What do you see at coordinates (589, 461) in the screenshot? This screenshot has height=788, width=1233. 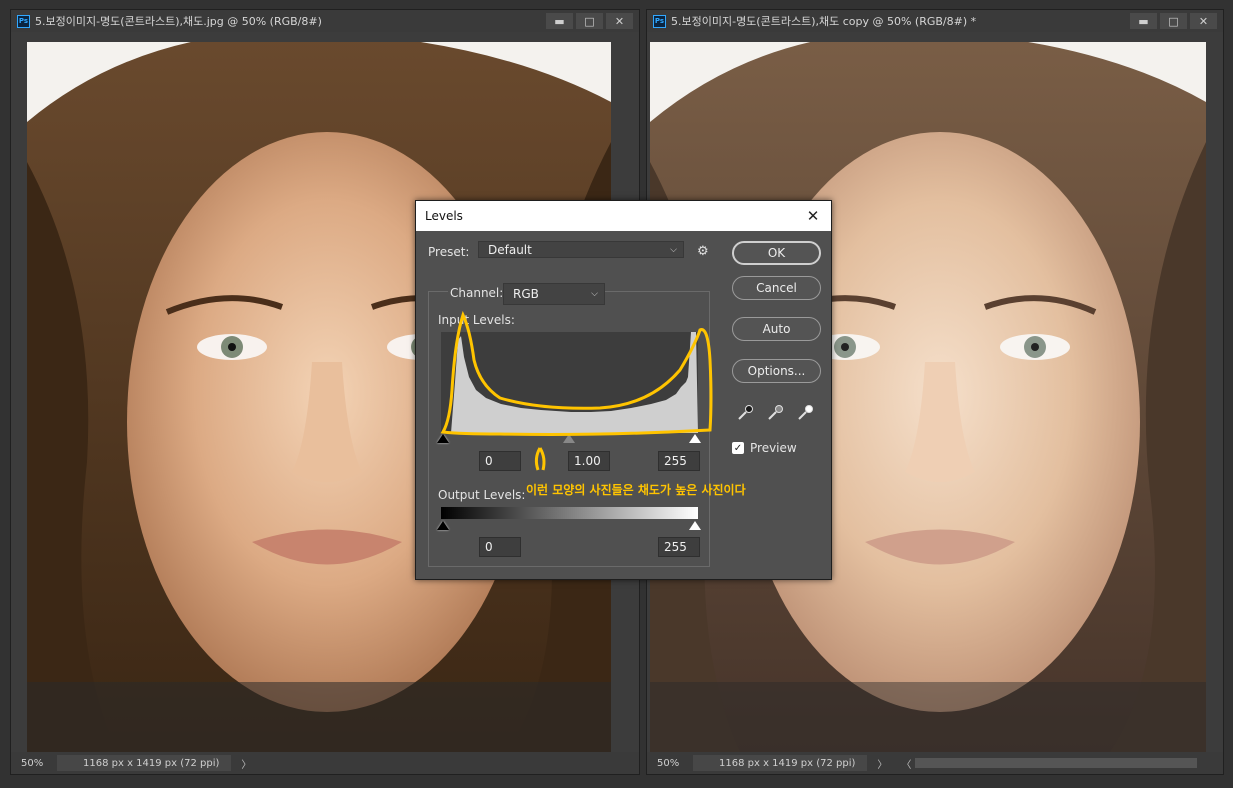 I see `input-gamma-field: 1.00` at bounding box center [589, 461].